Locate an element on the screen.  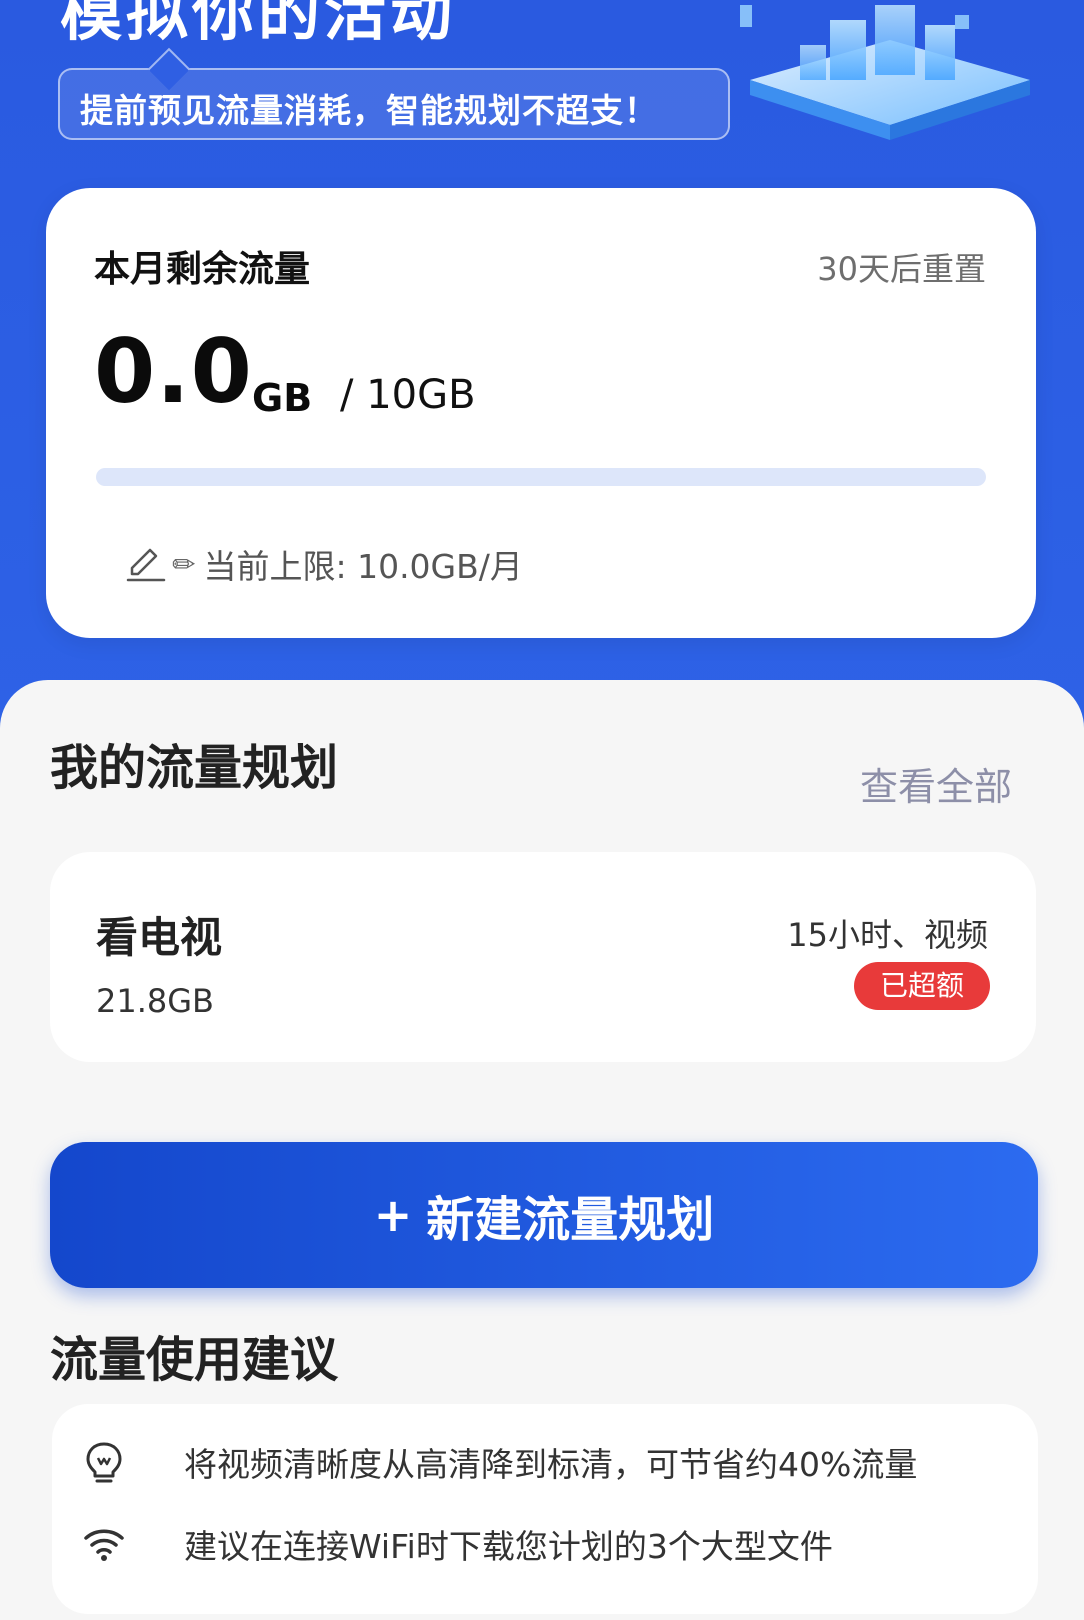
tip-item: 将视频清晰度从高清降到标清，可节省约40%流量 is located at coordinates (498, 1462).